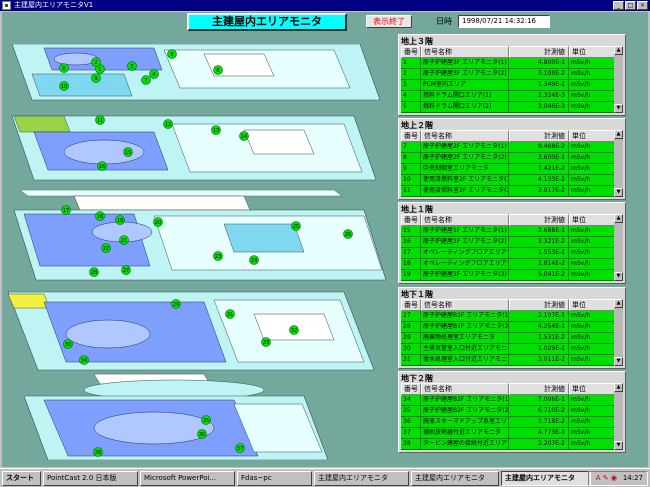 This screenshot has width=650, height=487. I want to click on table-row: 16 原子炉建屋1F エリアモニタ(2) 3.321E-2 mSv/h, so click(508, 242).